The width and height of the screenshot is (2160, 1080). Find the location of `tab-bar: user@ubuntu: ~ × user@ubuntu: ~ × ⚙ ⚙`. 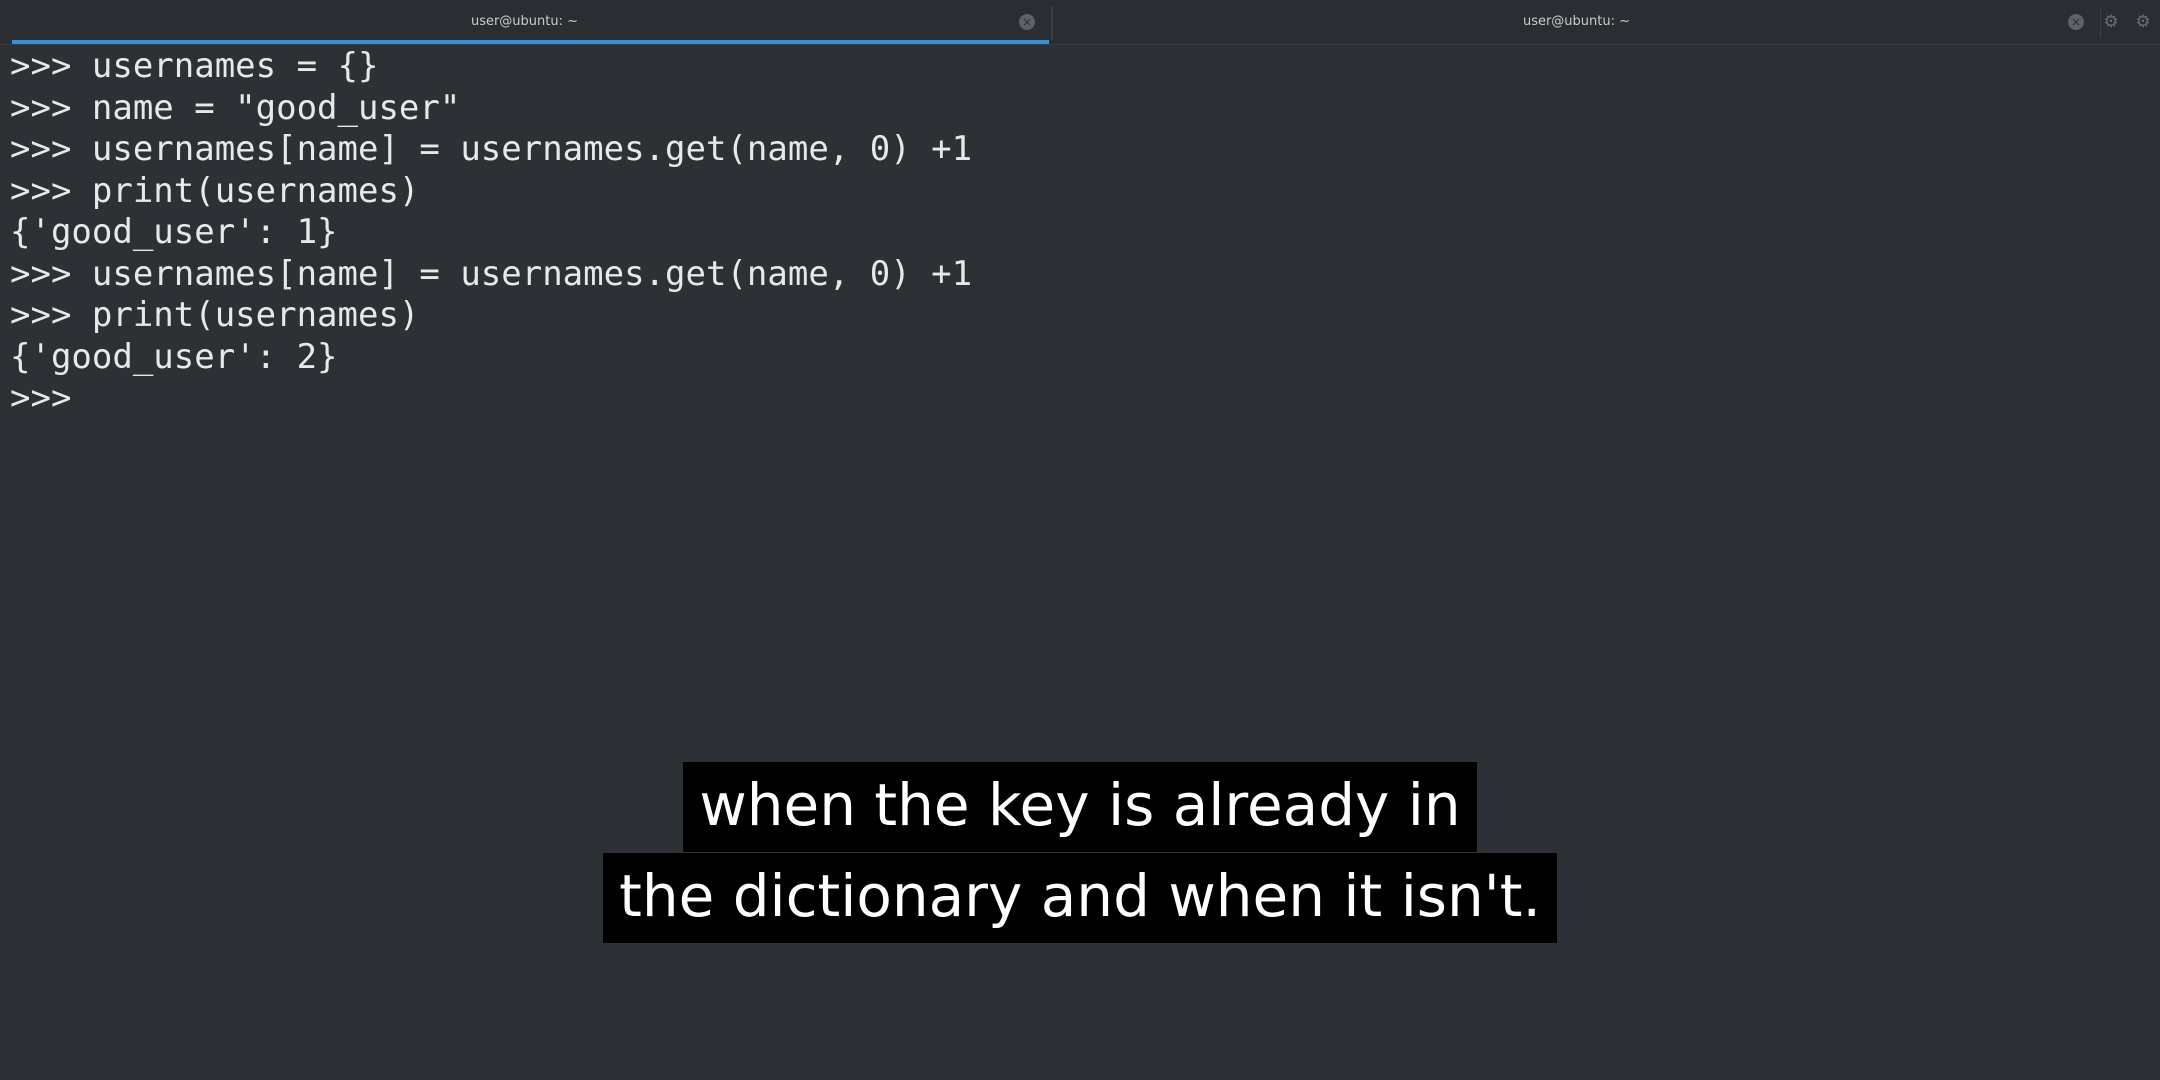

tab-bar: user@ubuntu: ~ × user@ubuntu: ~ × ⚙ ⚙ is located at coordinates (1080, 22).